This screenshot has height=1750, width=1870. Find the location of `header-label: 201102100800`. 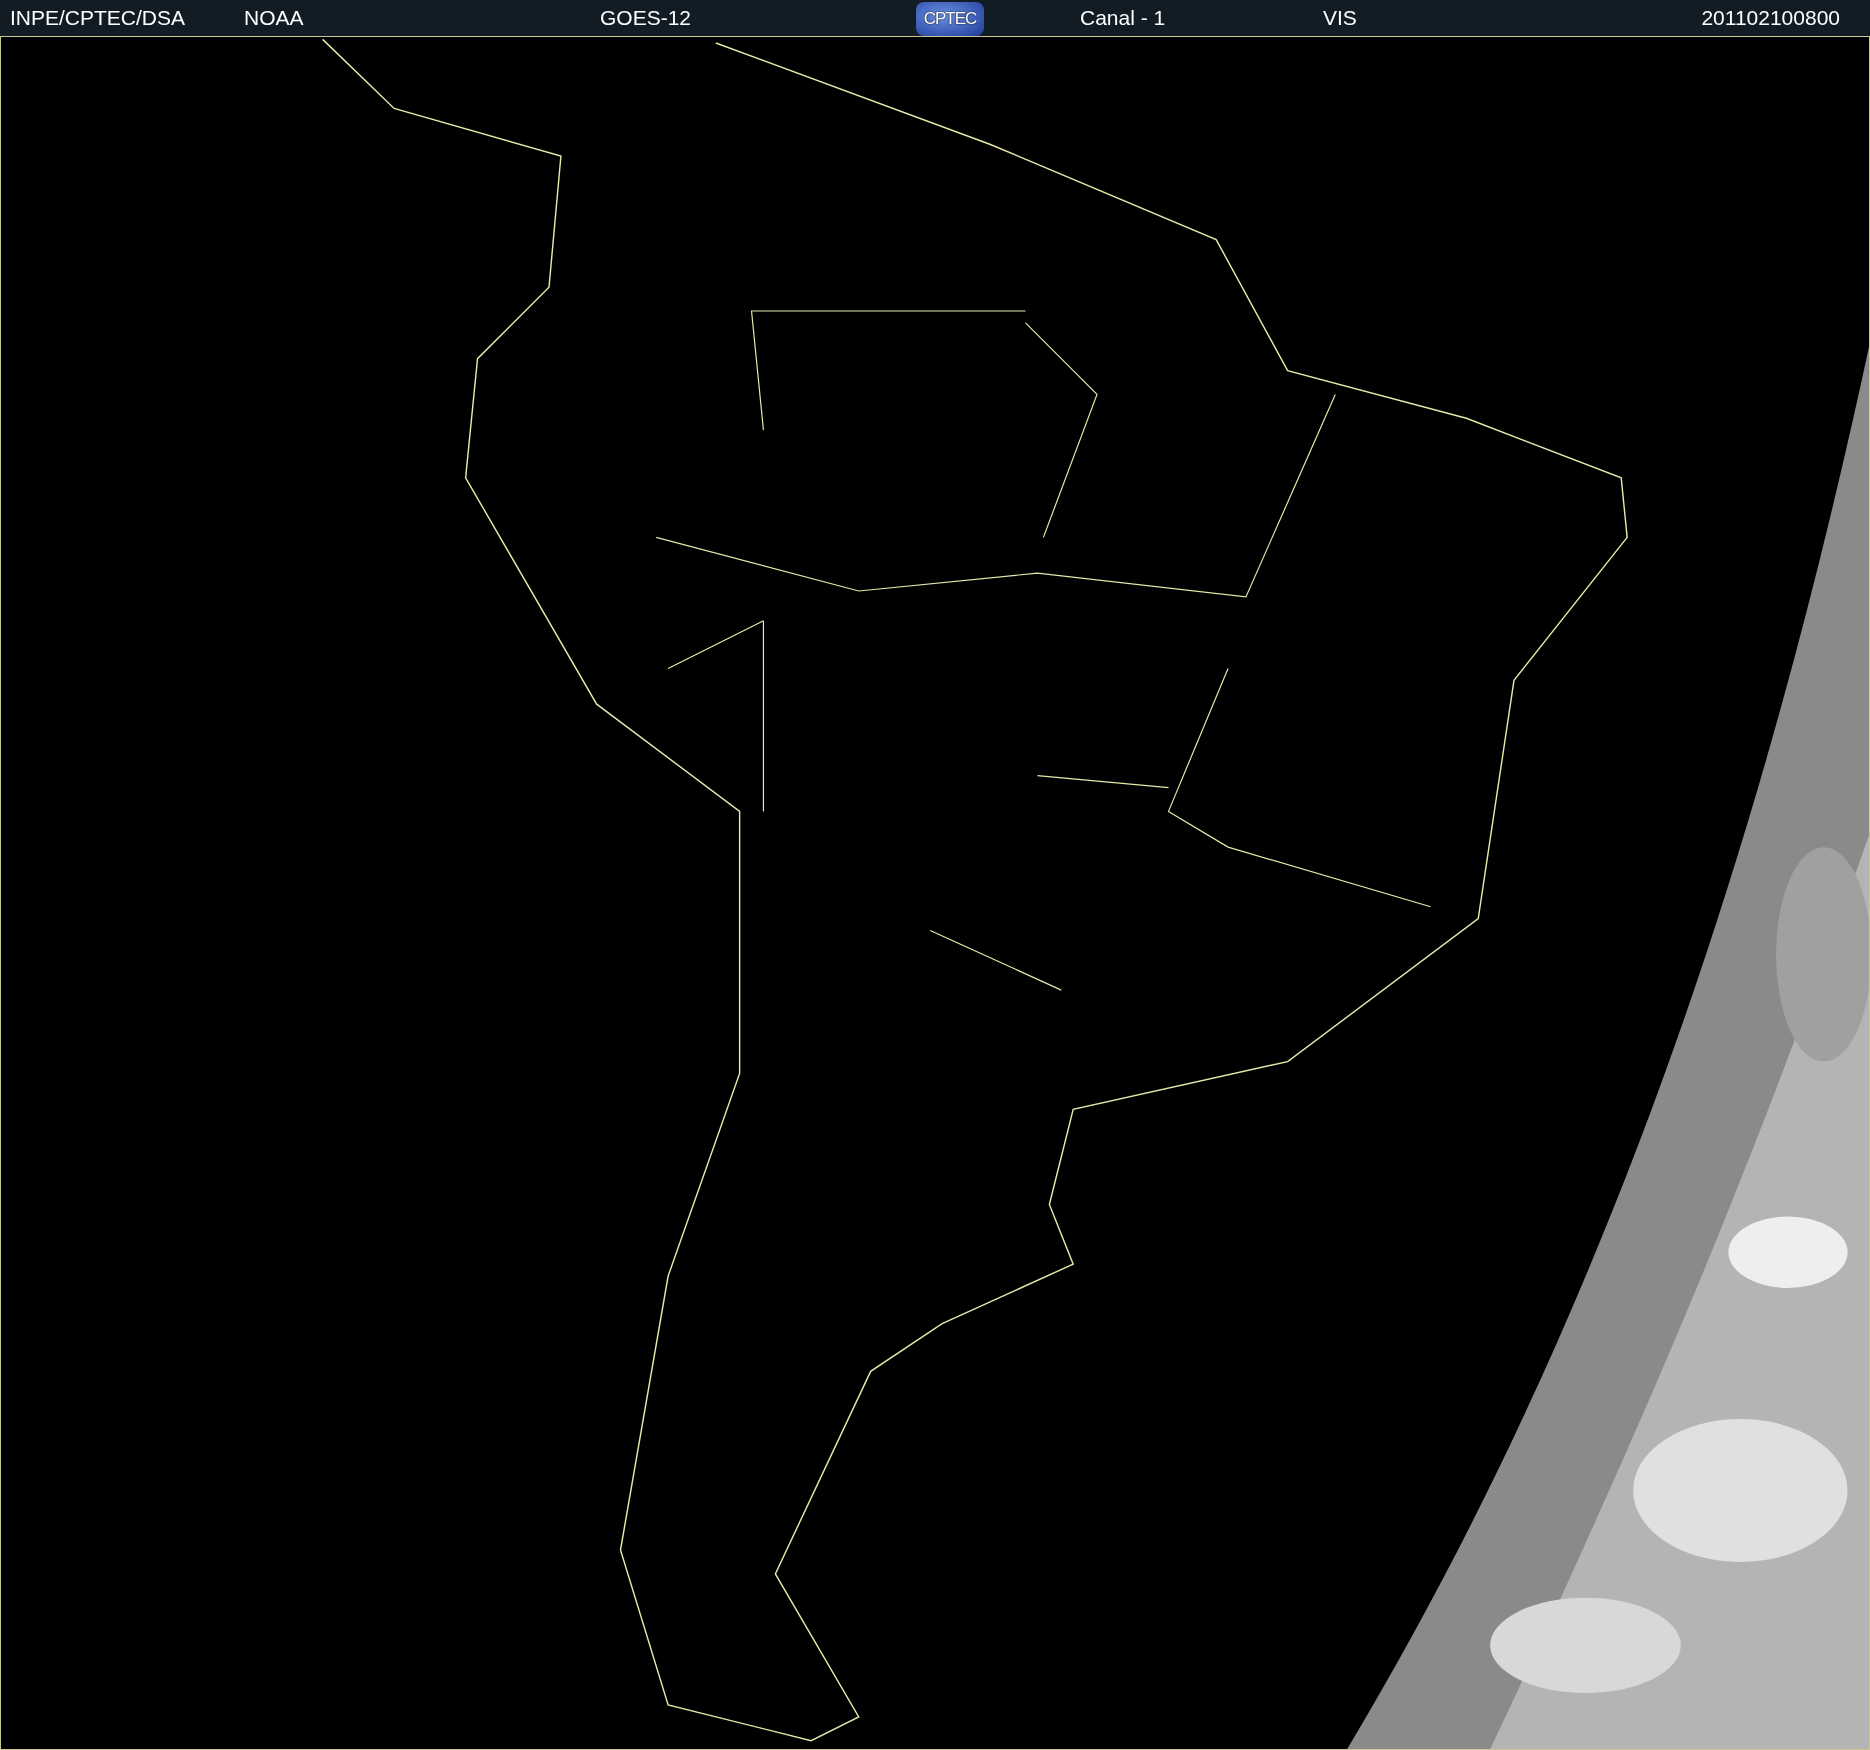

header-label: 201102100800 is located at coordinates (1771, 18).